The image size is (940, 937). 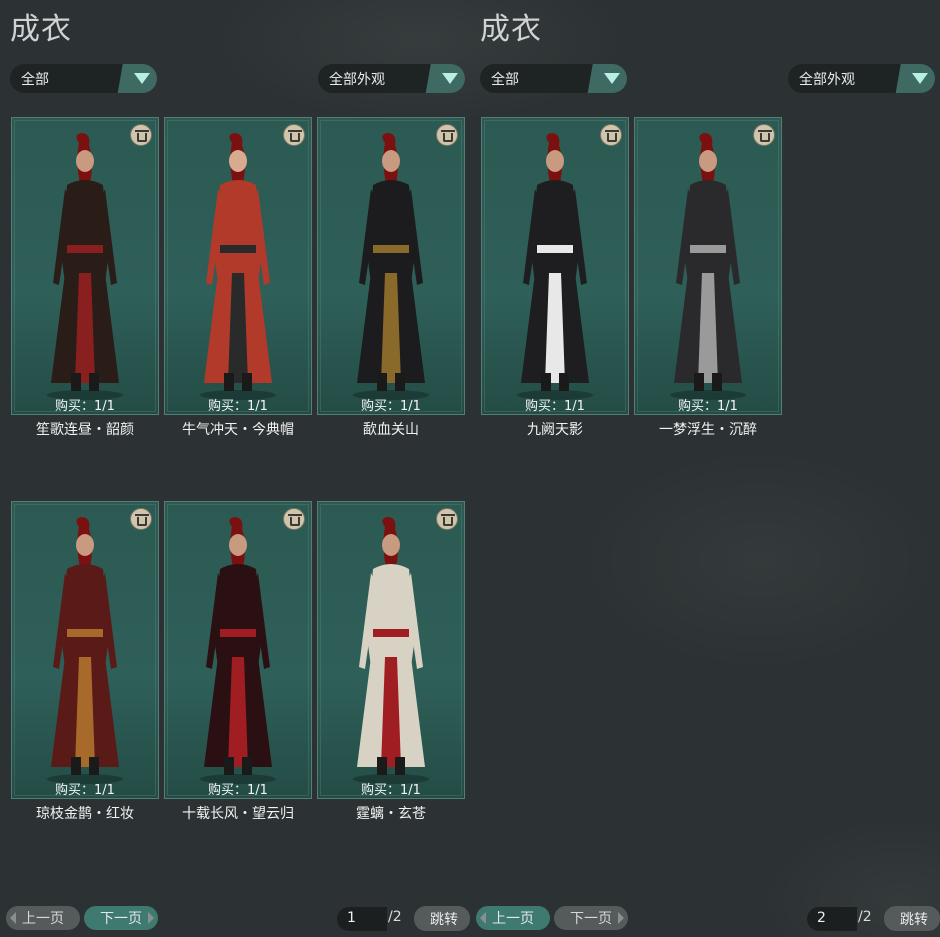 I want to click on outfit-card: 购买：1/1 笙歌连昼・韶颜, so click(x=85, y=277).